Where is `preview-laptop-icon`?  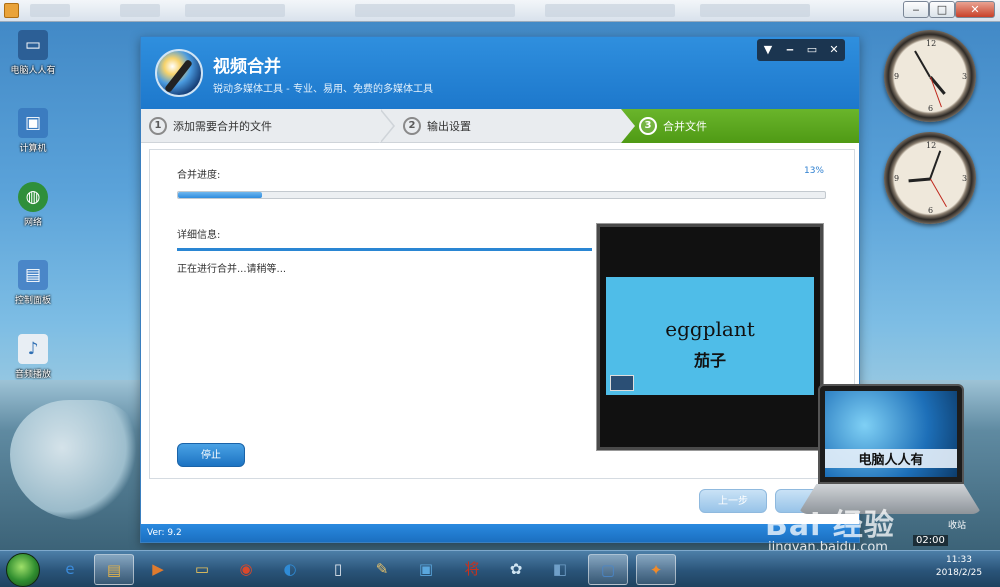 preview-laptop-icon is located at coordinates (622, 383).